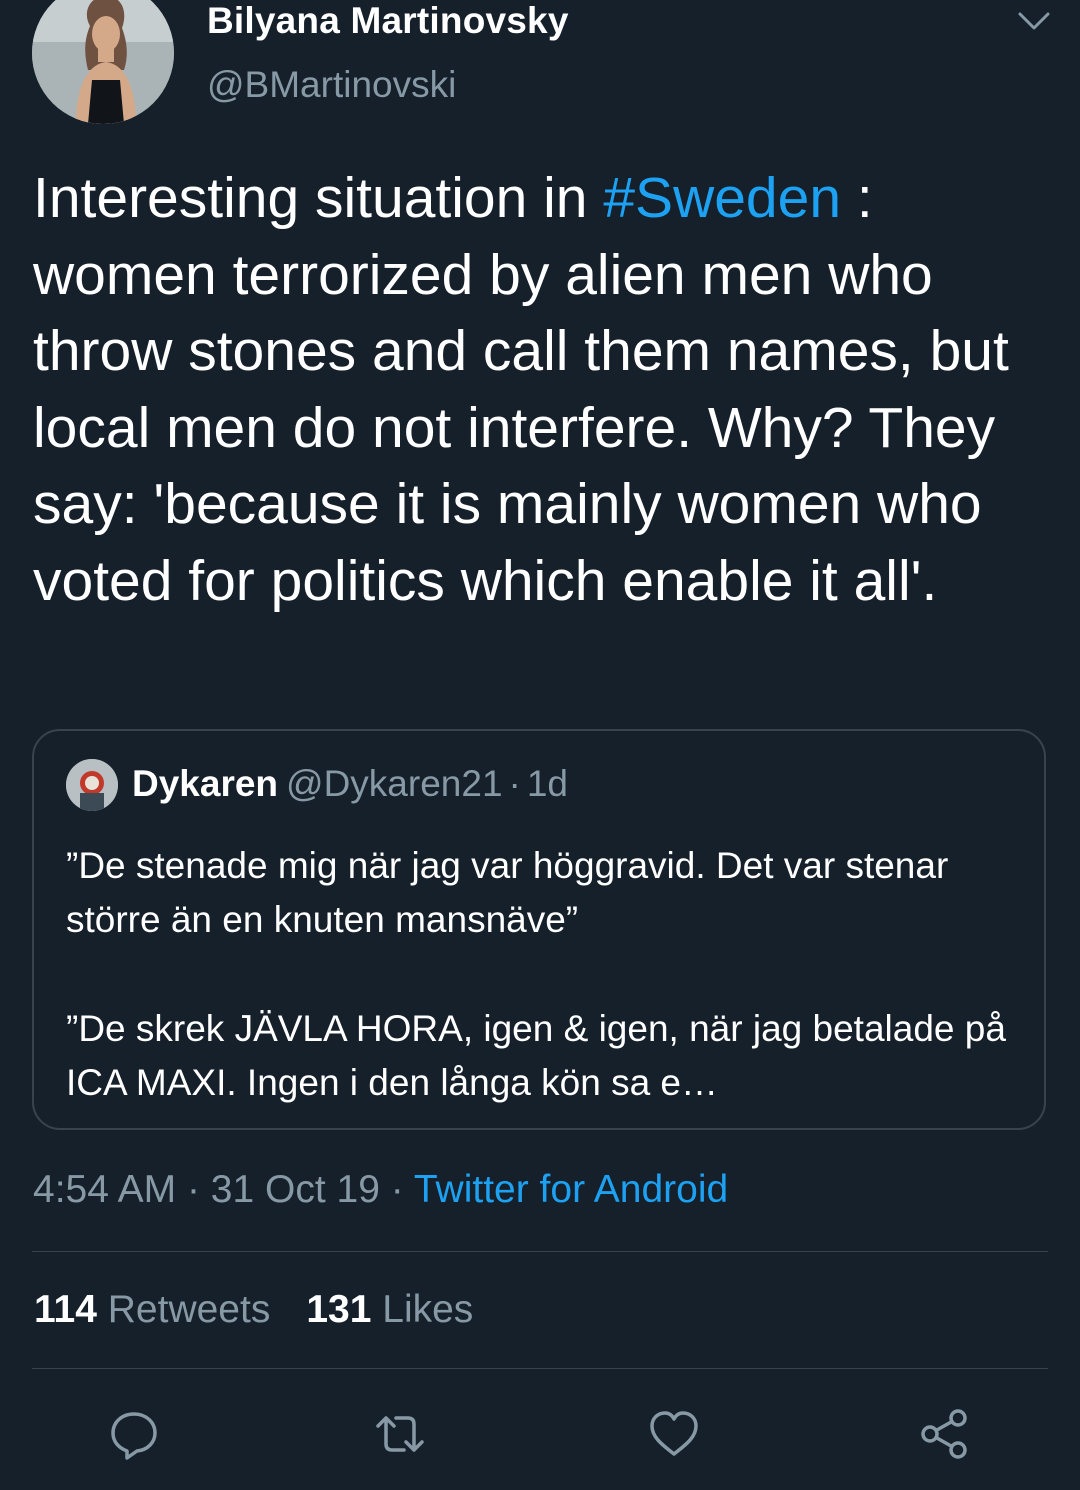 This screenshot has width=1080, height=1490. Describe the element at coordinates (331, 85) in the screenshot. I see `author-handle: @BMartinovski` at that location.